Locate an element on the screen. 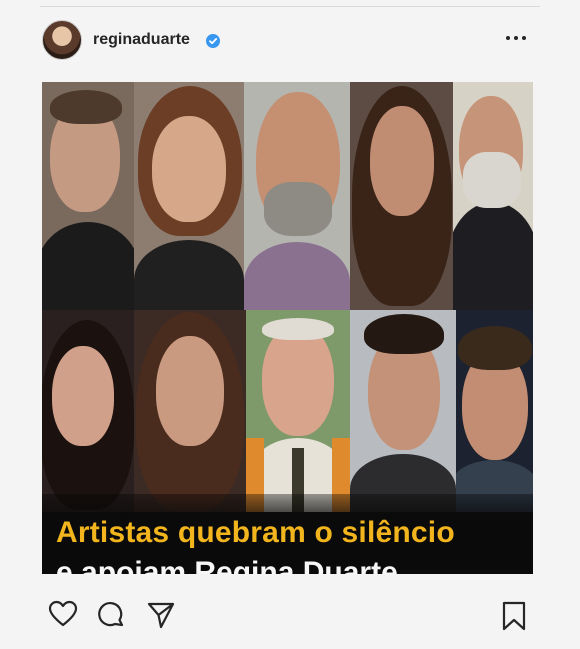 This screenshot has width=580, height=649. comment-icon is located at coordinates (111, 615).